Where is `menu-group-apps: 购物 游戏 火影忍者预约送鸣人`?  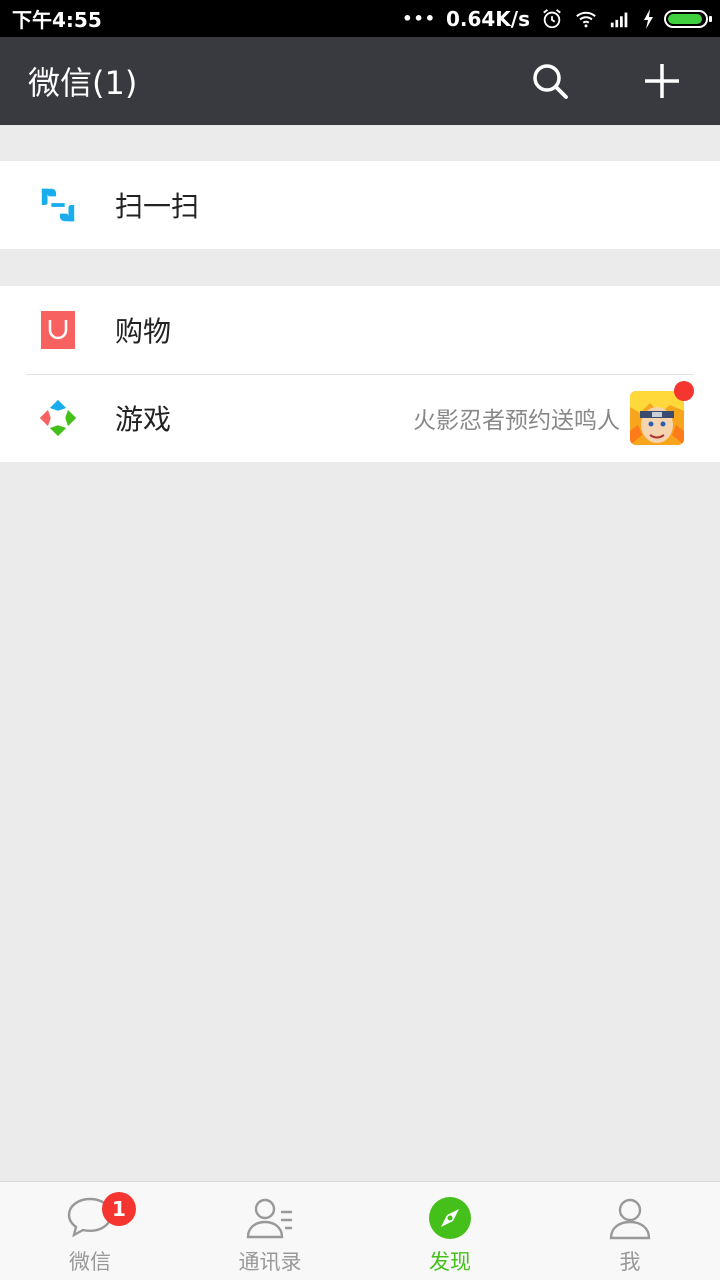 menu-group-apps: 购物 游戏 火影忍者预约送鸣人 is located at coordinates (360, 374).